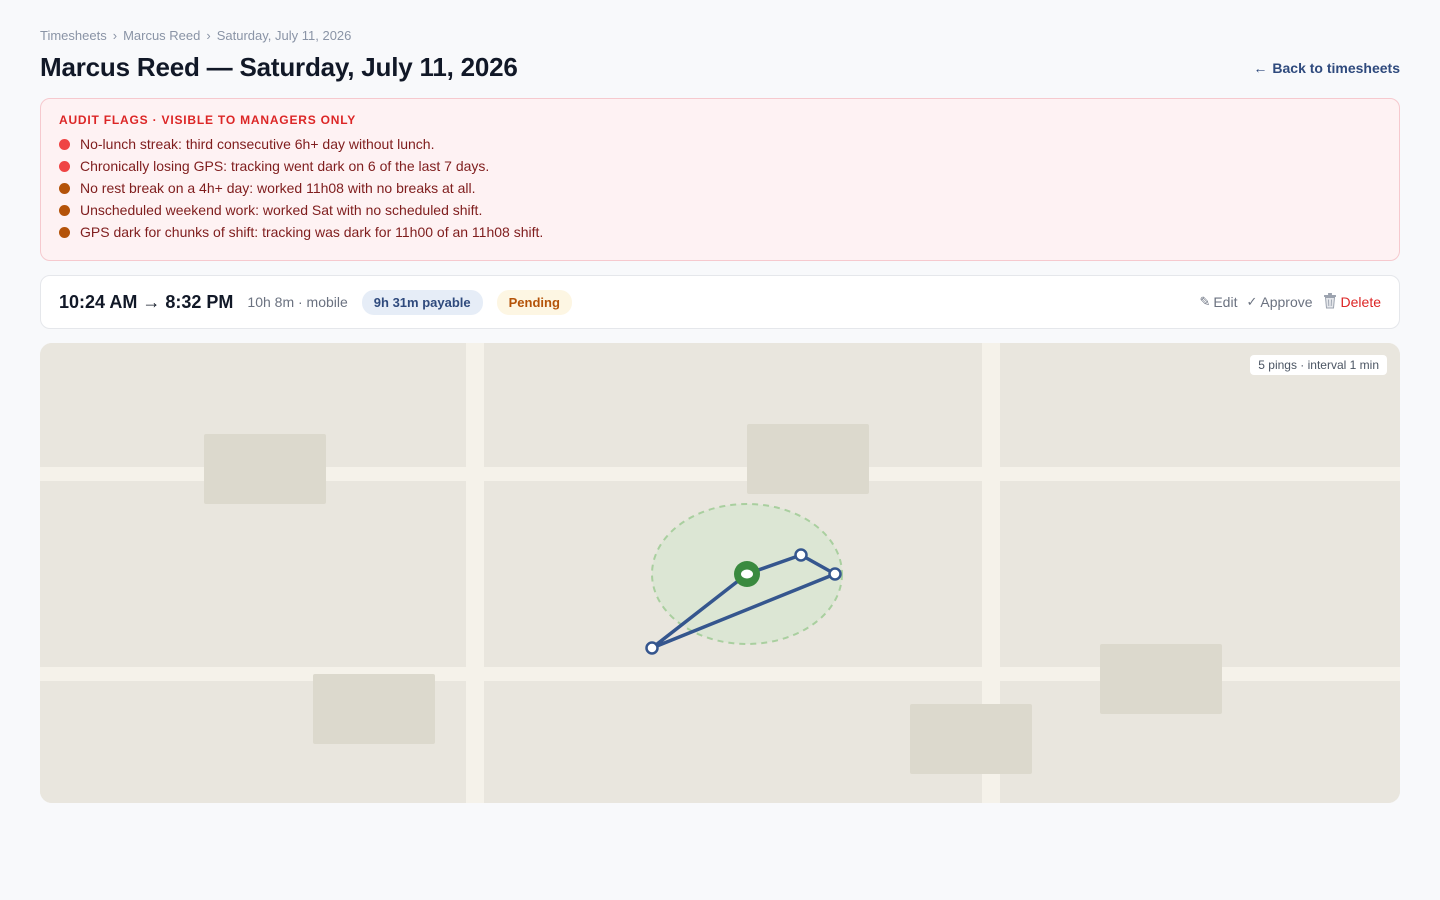 The width and height of the screenshot is (1440, 900). What do you see at coordinates (284, 35) in the screenshot?
I see `breadcrumb-date: Saturday, July 11, 2026` at bounding box center [284, 35].